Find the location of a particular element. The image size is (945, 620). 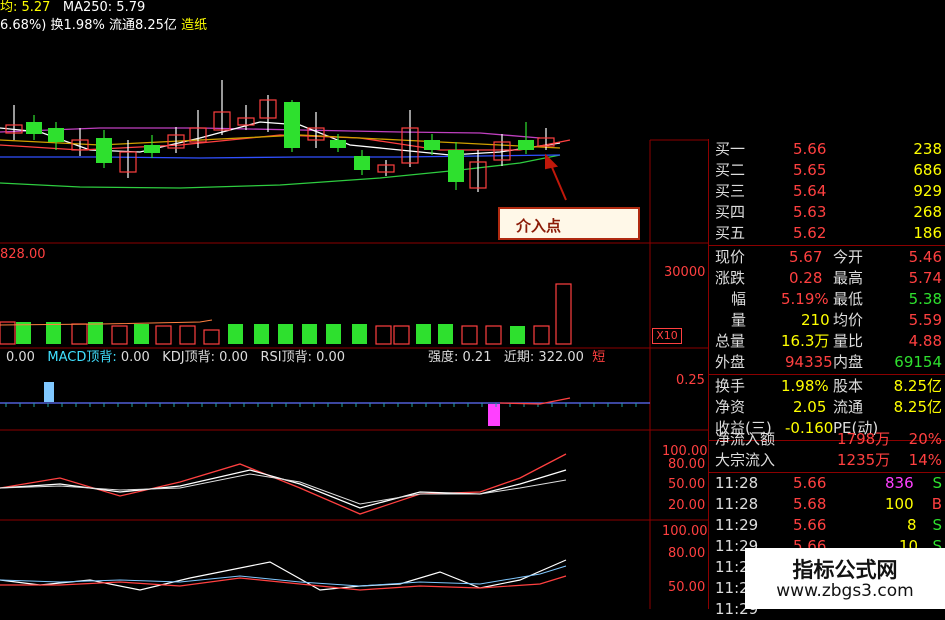

fund-value: 1.98% is located at coordinates (805, 386).